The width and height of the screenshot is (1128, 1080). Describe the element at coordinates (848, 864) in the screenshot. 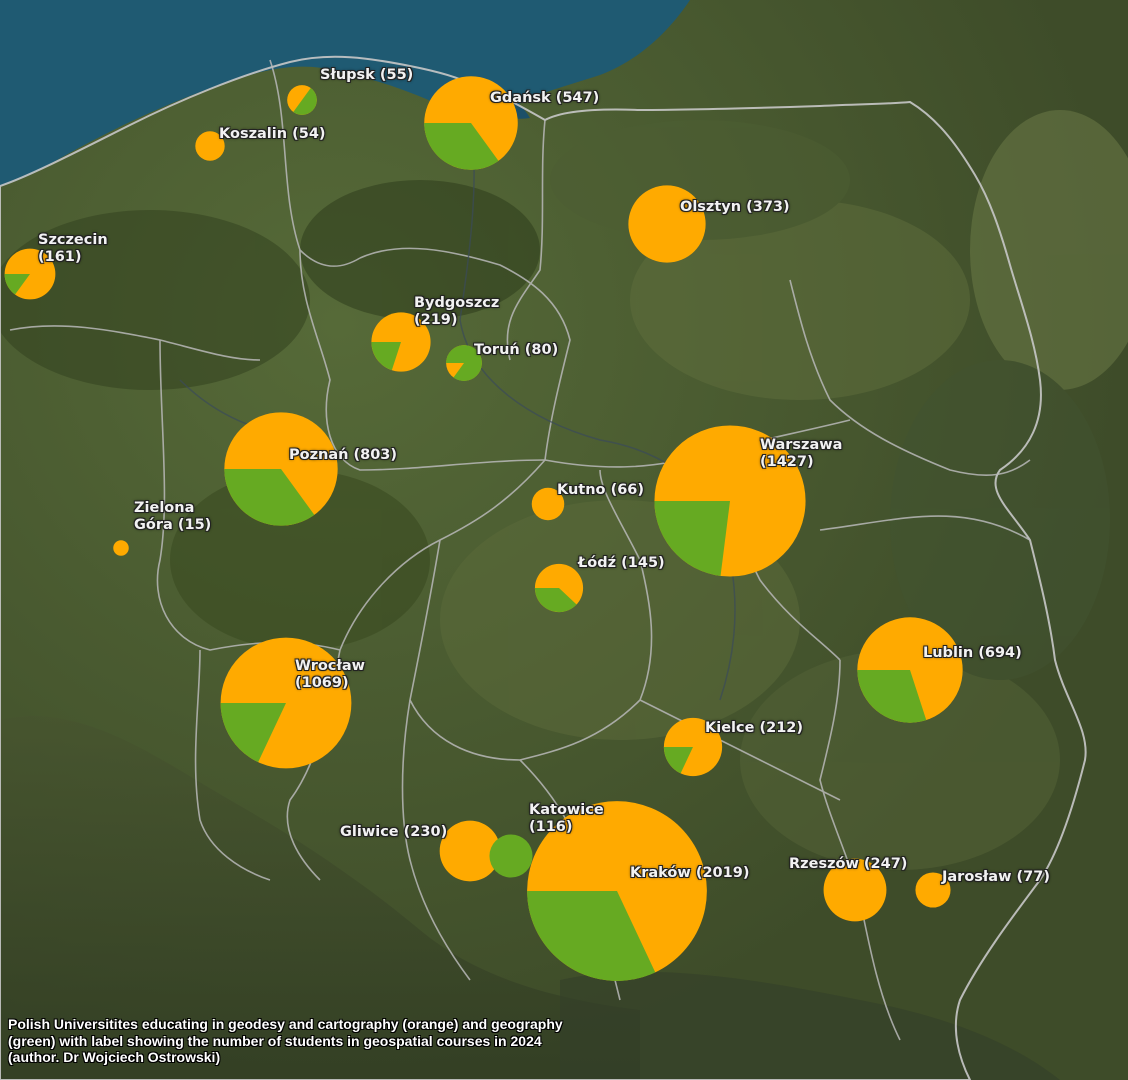

I see `city-label-rzeszow: Rzeszów (247)` at that location.